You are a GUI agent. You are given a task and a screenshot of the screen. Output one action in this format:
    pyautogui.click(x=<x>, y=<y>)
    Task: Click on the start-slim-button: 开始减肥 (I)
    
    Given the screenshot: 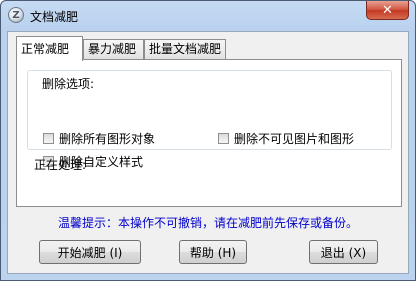 What is the action you would take?
    pyautogui.click(x=90, y=252)
    